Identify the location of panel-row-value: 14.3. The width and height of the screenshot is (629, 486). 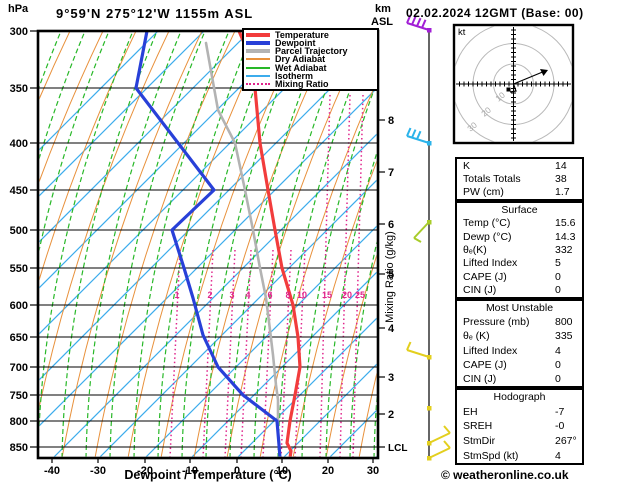
(565, 236).